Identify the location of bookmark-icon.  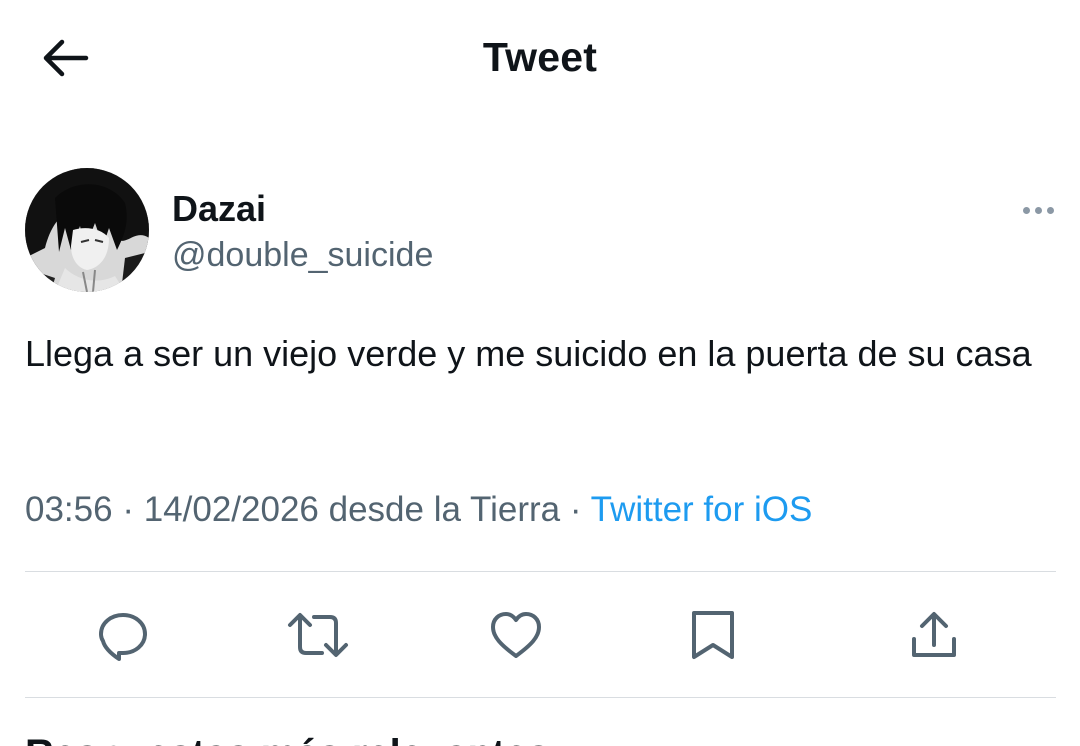
(713, 635).